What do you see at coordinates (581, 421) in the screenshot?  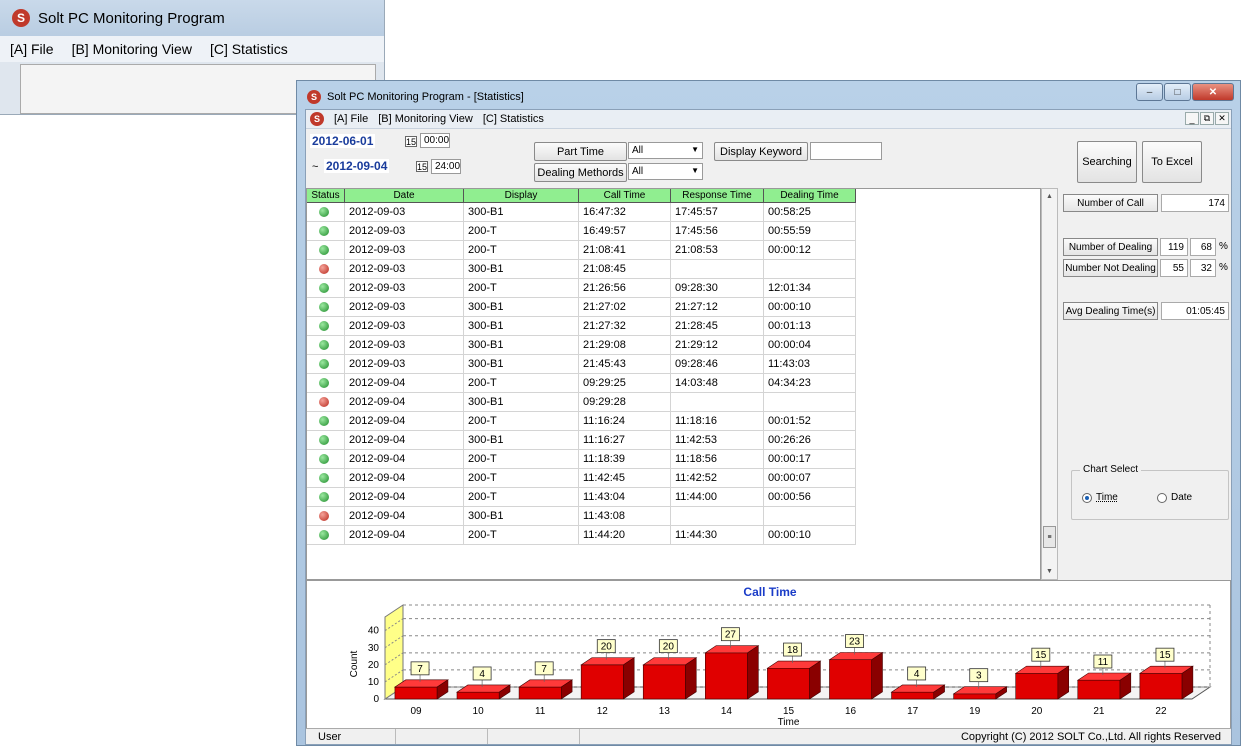 I see `table-row: 2012-09-04 200-T 11:16:24 11:18:16 00:01:52` at bounding box center [581, 421].